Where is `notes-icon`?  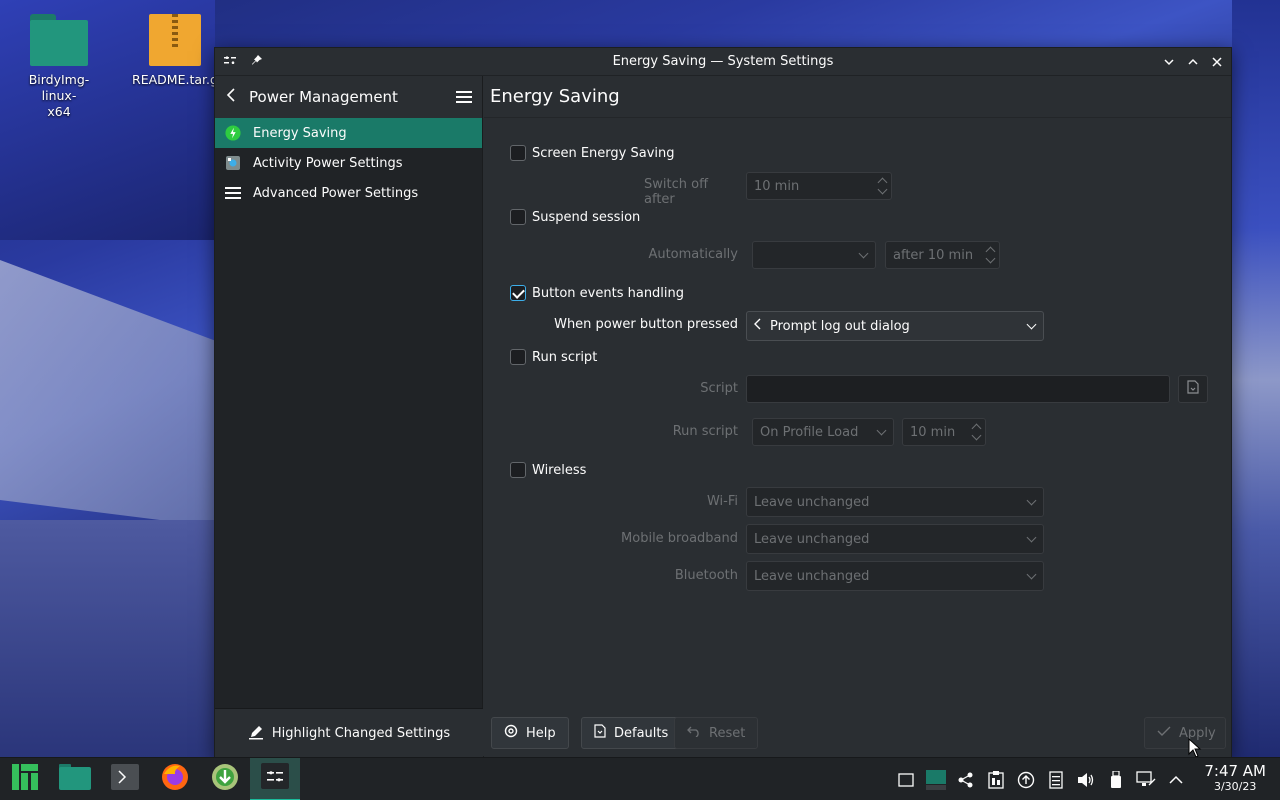
notes-icon is located at coordinates (1056, 780).